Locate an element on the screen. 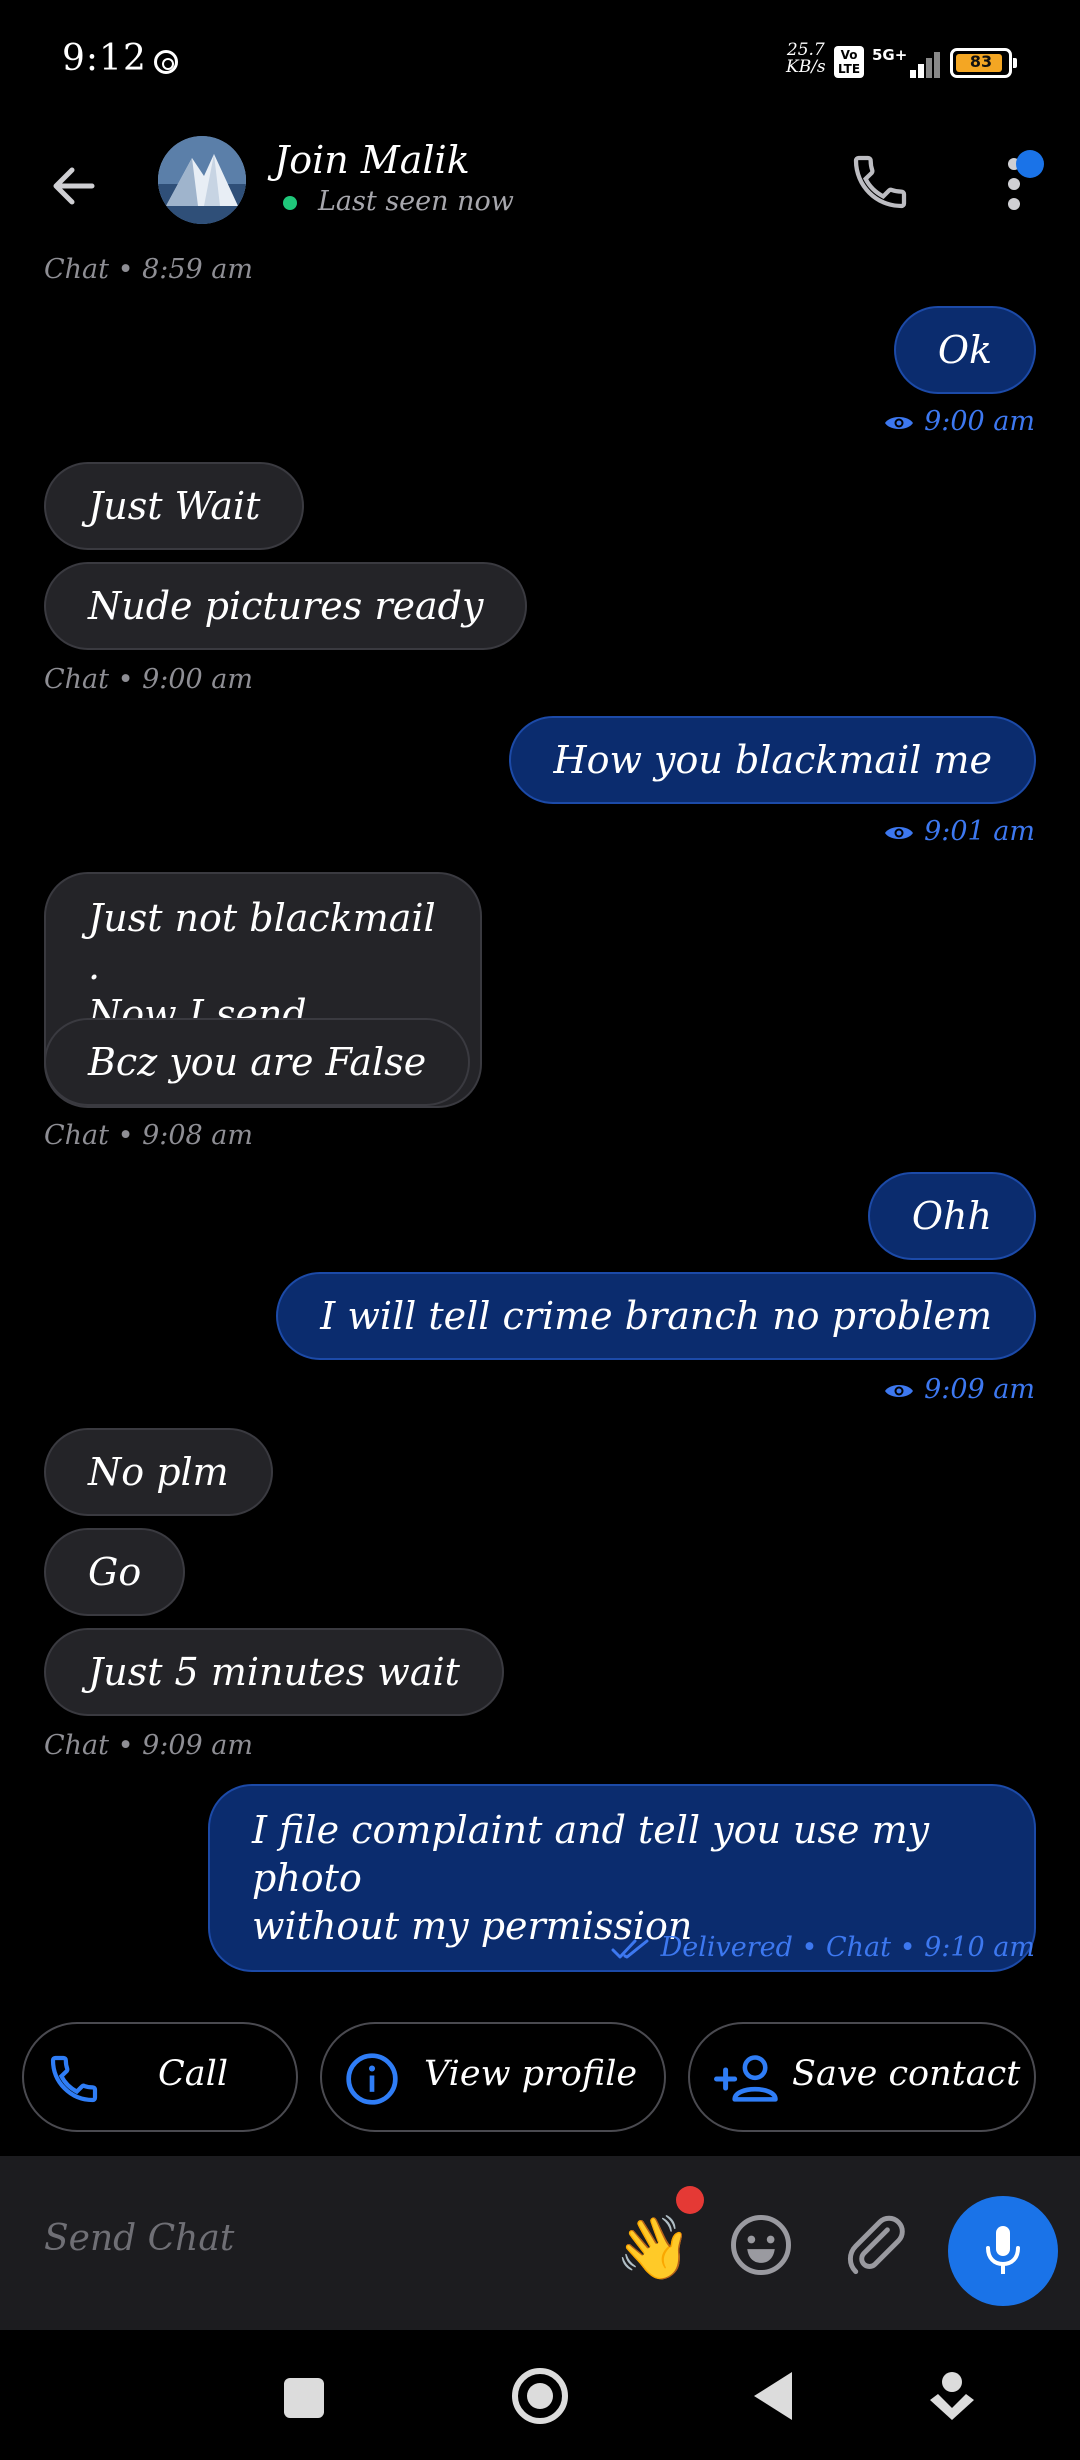 The height and width of the screenshot is (2460, 1080). message-time: 9:00 am is located at coordinates (979, 421).